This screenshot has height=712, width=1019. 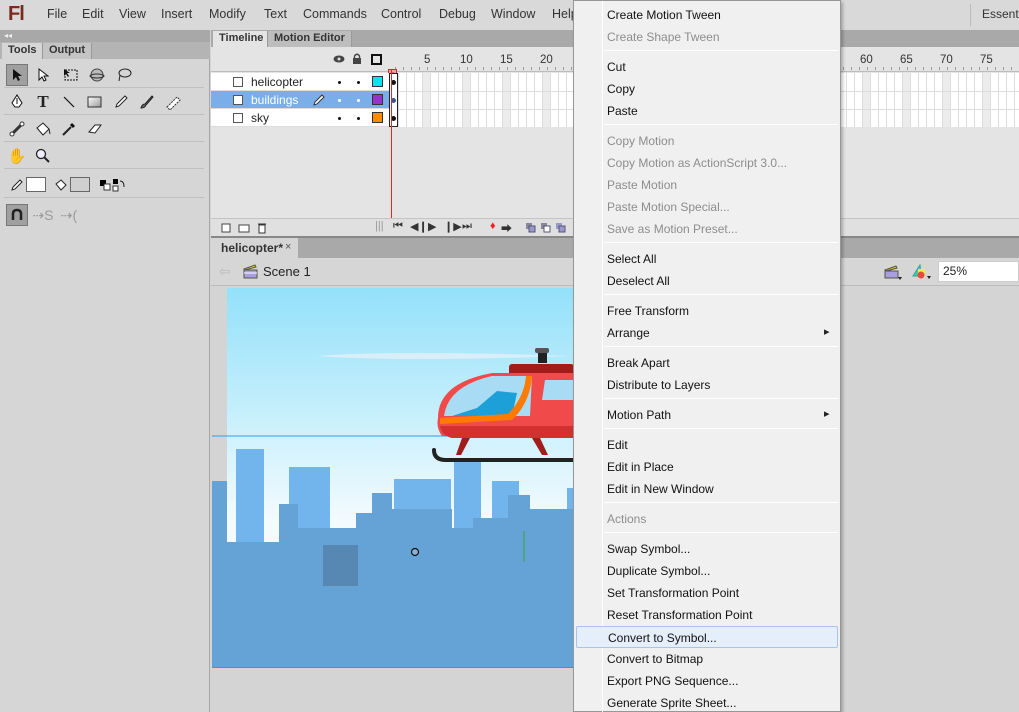 I want to click on smooth-button: ⇢S, so click(x=43, y=215).